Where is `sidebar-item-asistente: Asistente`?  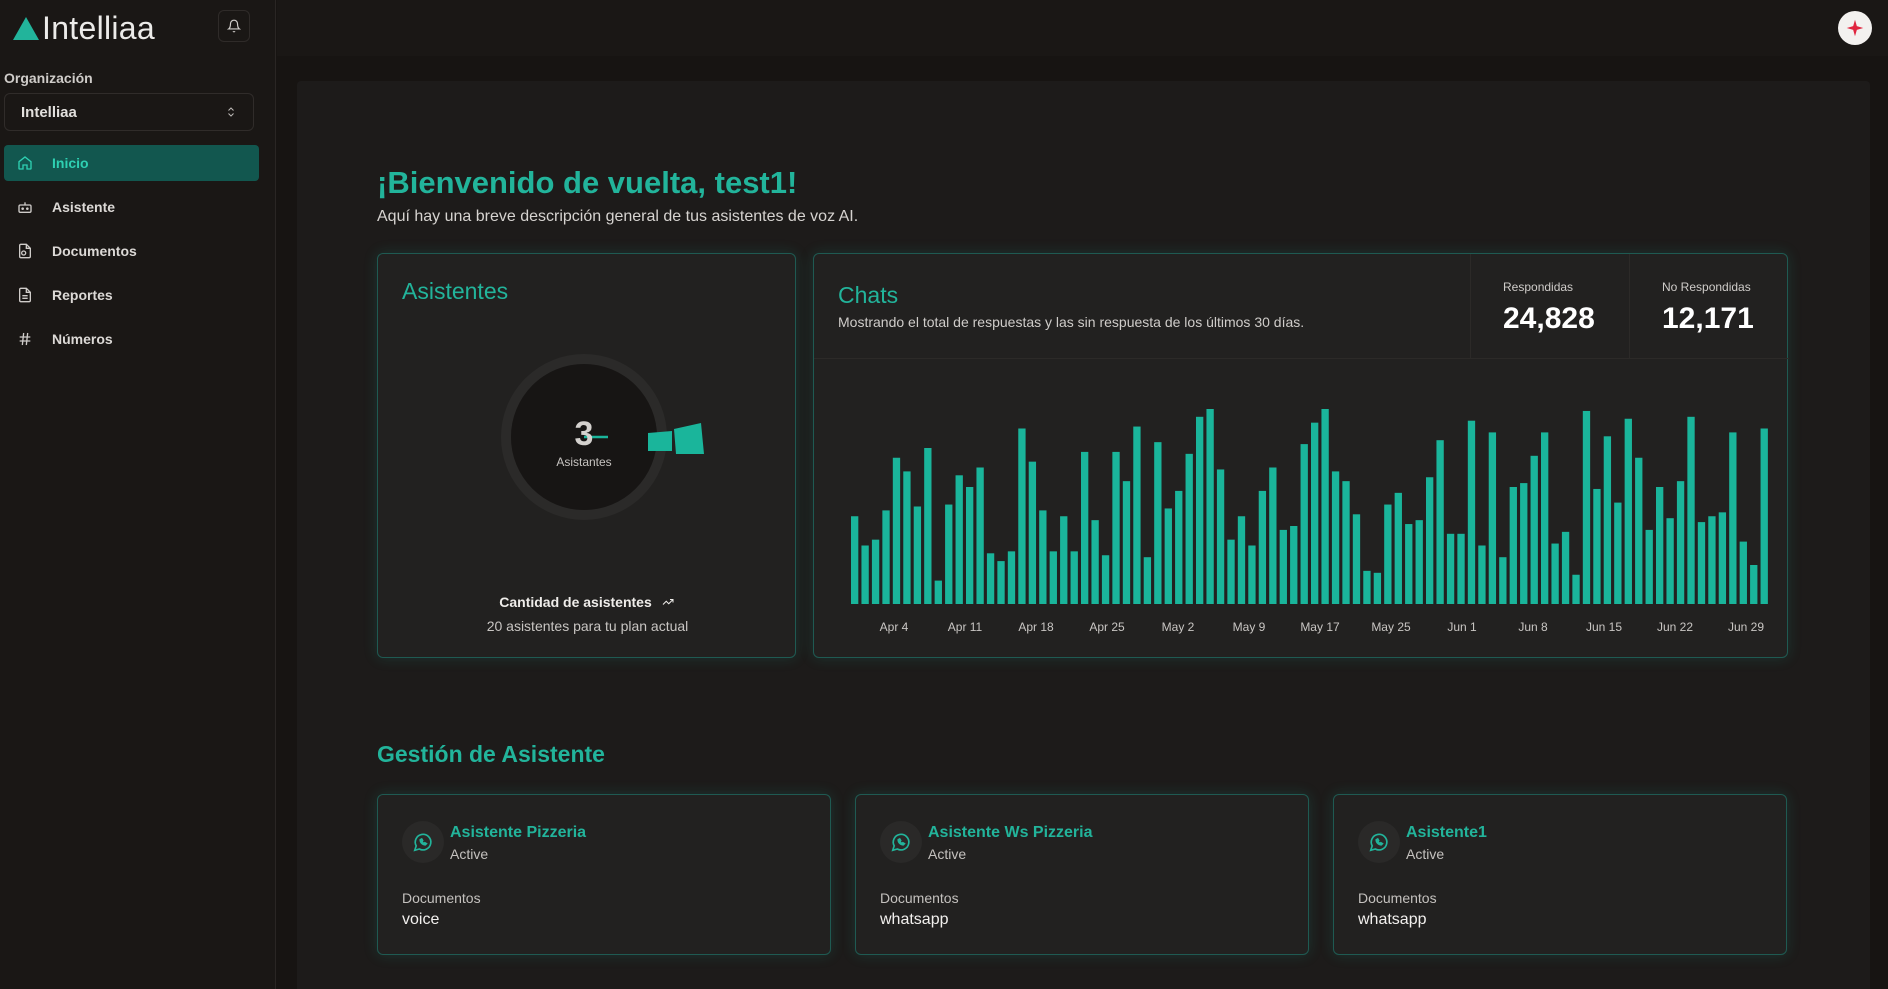 sidebar-item-asistente: Asistente is located at coordinates (131, 207).